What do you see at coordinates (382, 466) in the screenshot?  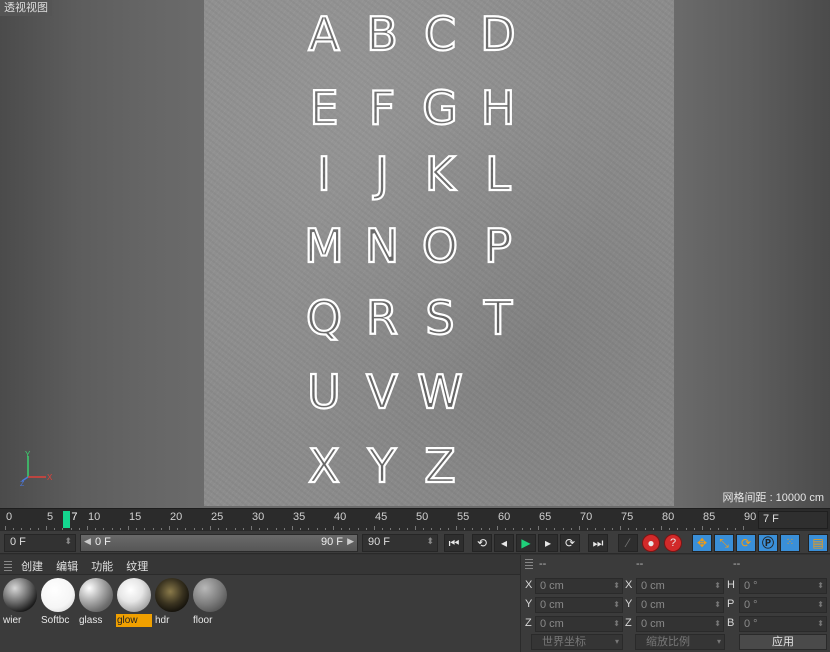 I see `neon-letter: Y` at bounding box center [382, 466].